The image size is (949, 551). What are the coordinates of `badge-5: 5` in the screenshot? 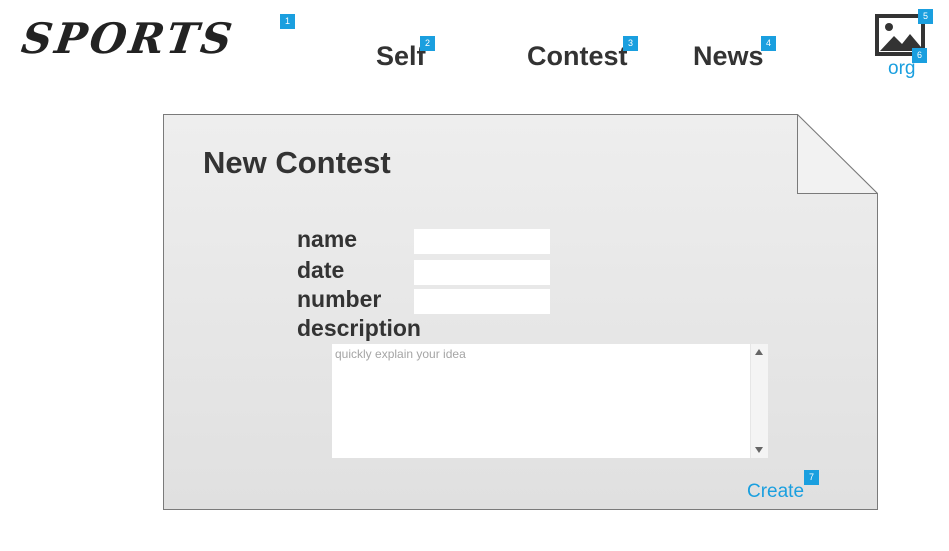 It's located at (925, 16).